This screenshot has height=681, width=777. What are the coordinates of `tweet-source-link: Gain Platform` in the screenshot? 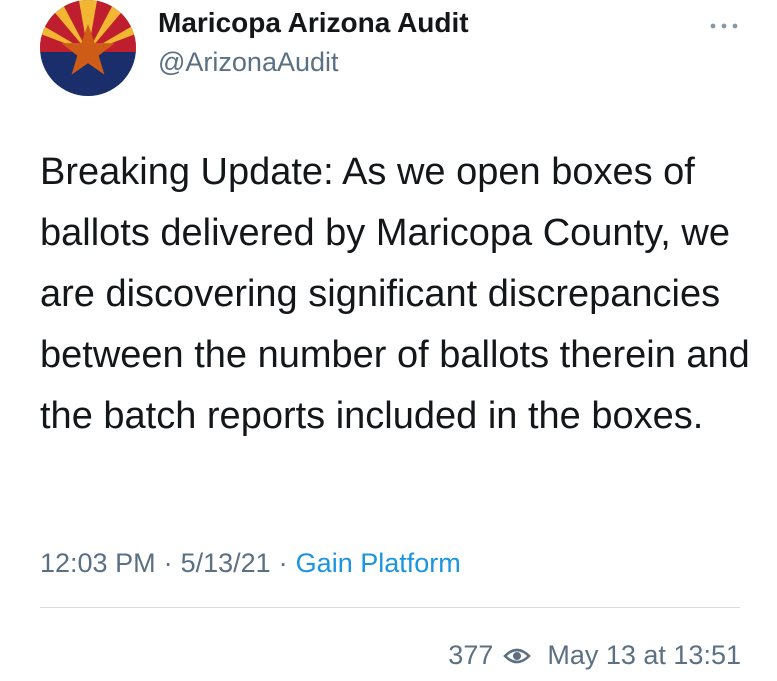 It's located at (378, 563).